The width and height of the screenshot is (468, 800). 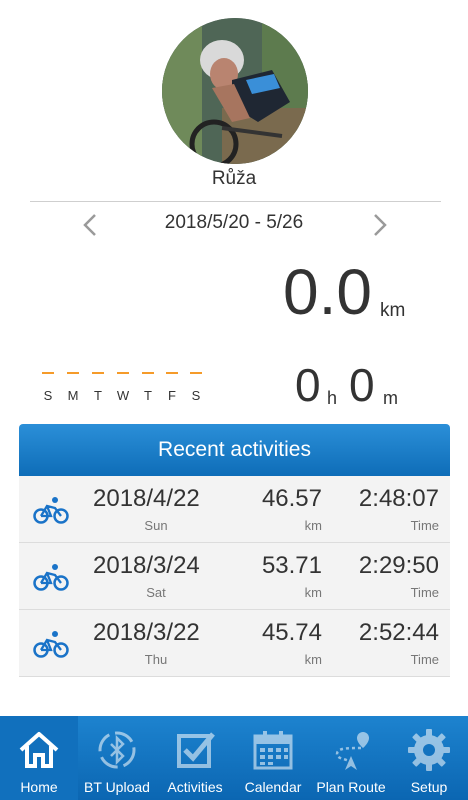 I want to click on weekly-hours-value: 0, so click(x=308, y=385).